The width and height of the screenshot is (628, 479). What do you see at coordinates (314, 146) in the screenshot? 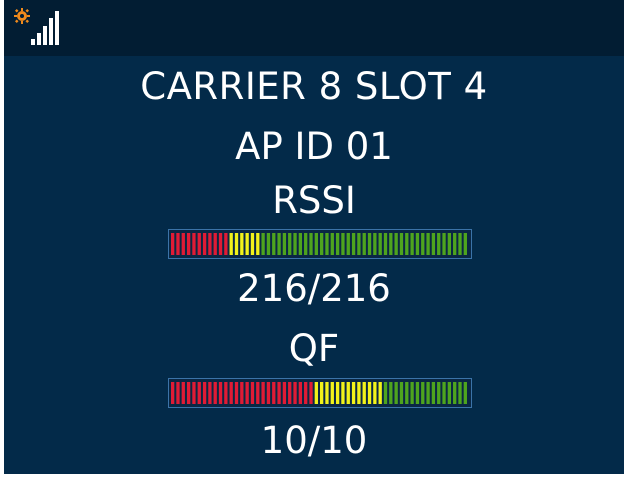
I see `ap-id-label: AP ID 01` at bounding box center [314, 146].